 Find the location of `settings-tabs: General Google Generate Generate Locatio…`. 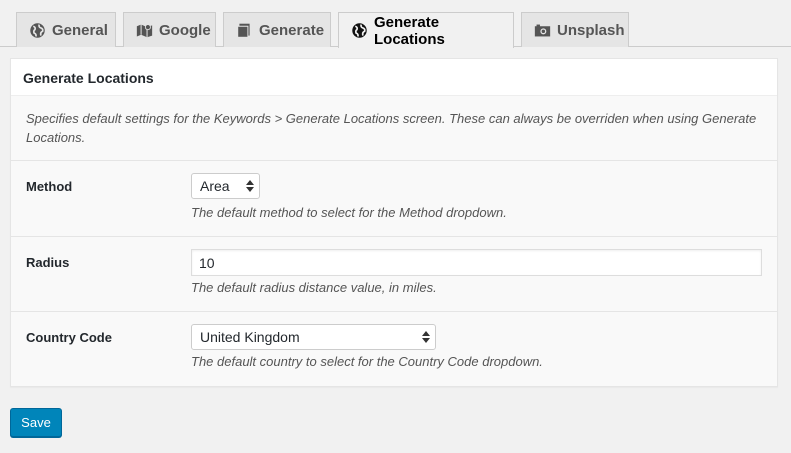

settings-tabs: General Google Generate Generate Locatio… is located at coordinates (395, 24).